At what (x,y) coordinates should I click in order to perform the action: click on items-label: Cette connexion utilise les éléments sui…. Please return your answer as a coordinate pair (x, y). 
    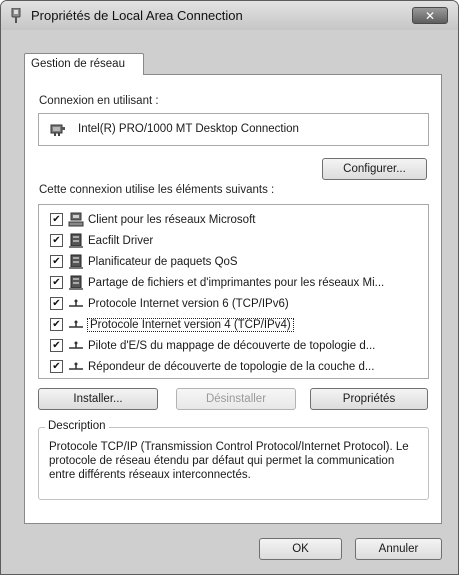
    Looking at the image, I should click on (157, 190).